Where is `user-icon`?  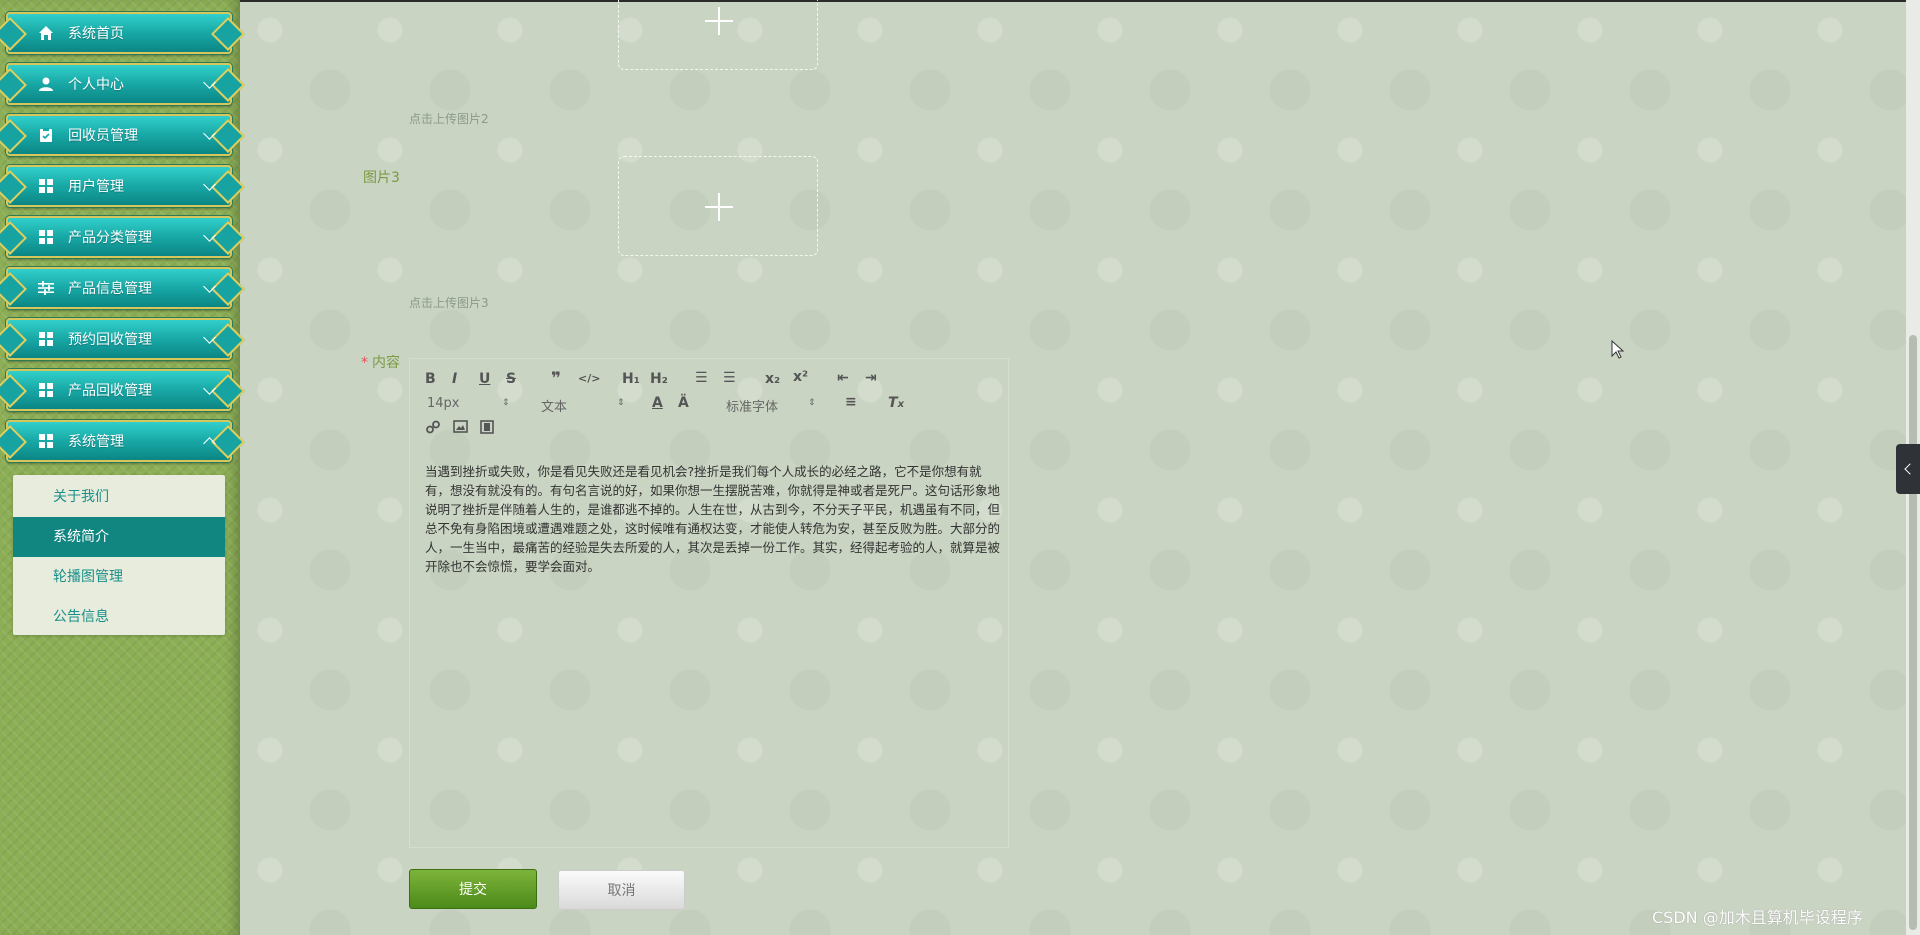 user-icon is located at coordinates (46, 84).